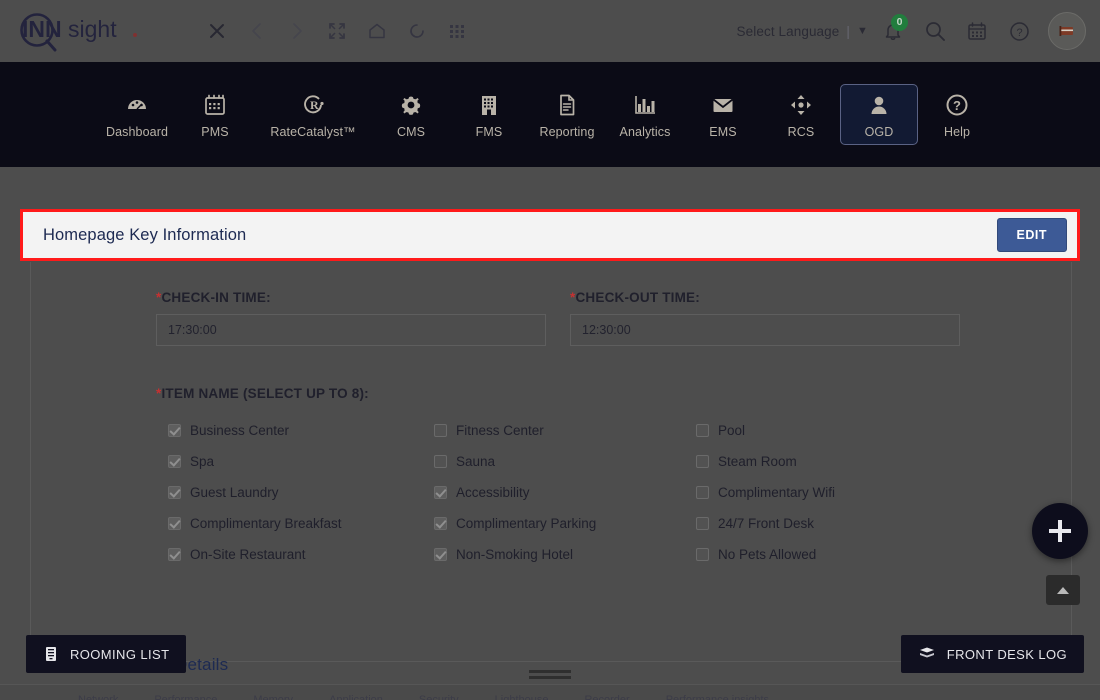 This screenshot has height=700, width=1100. What do you see at coordinates (273, 697) in the screenshot?
I see `devtools-tab: Memory` at bounding box center [273, 697].